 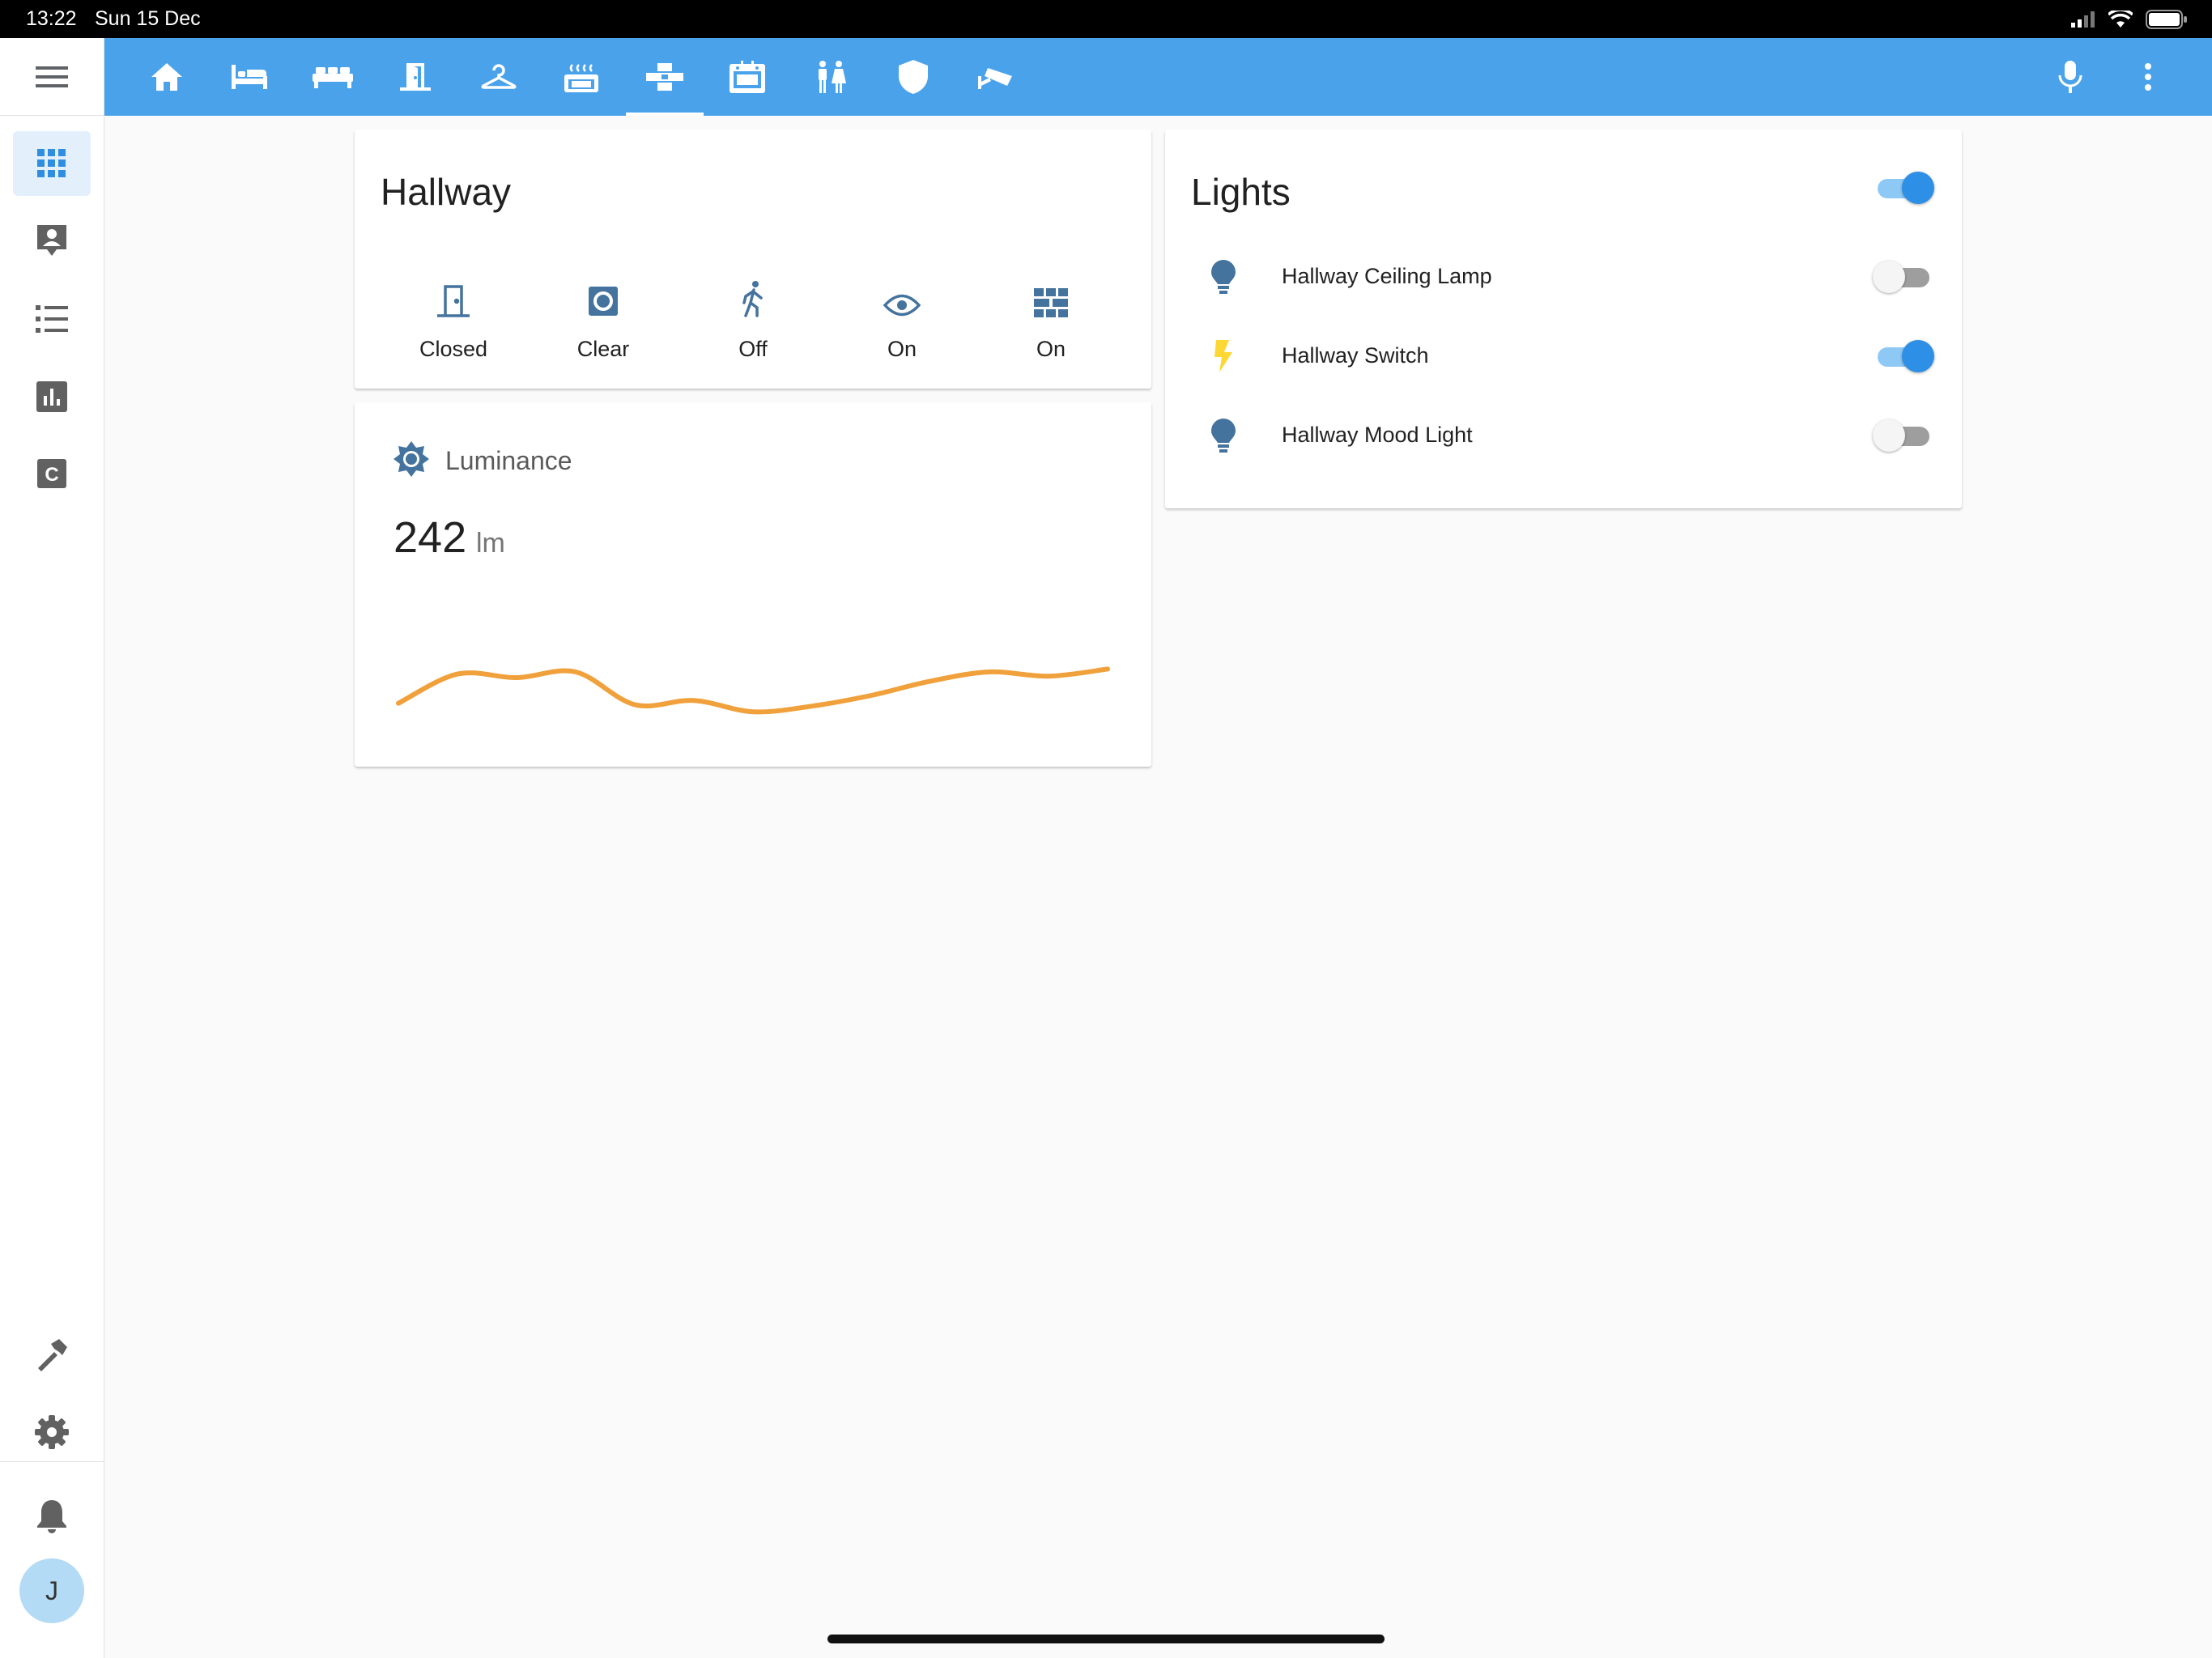 I want to click on tab-cameras, so click(x=997, y=77).